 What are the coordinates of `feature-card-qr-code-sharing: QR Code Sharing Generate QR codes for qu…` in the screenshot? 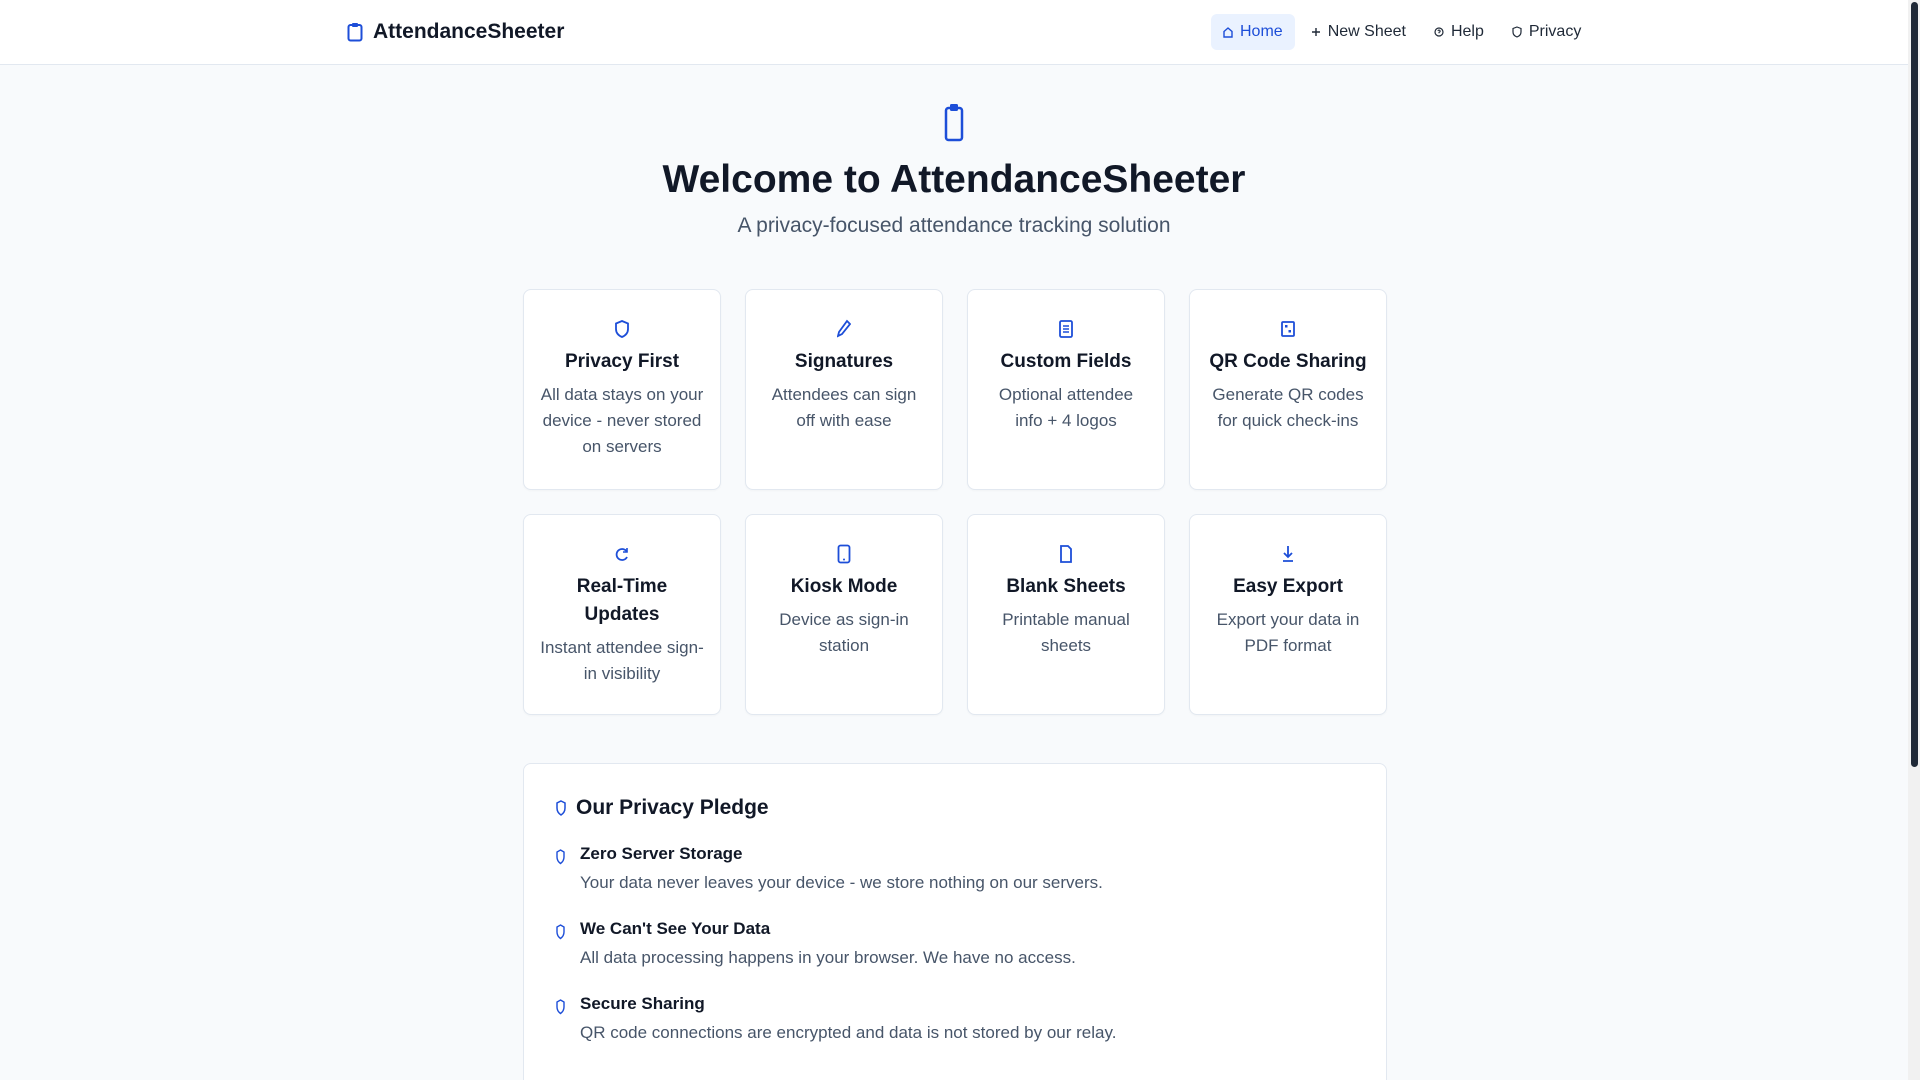 It's located at (1288, 389).